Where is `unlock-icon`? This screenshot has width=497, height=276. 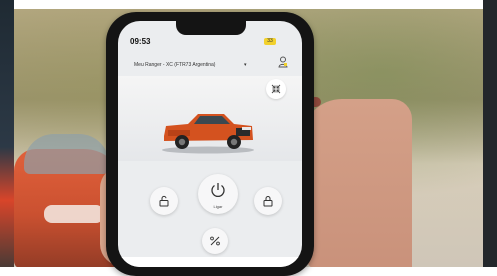
unlock-icon is located at coordinates (164, 201).